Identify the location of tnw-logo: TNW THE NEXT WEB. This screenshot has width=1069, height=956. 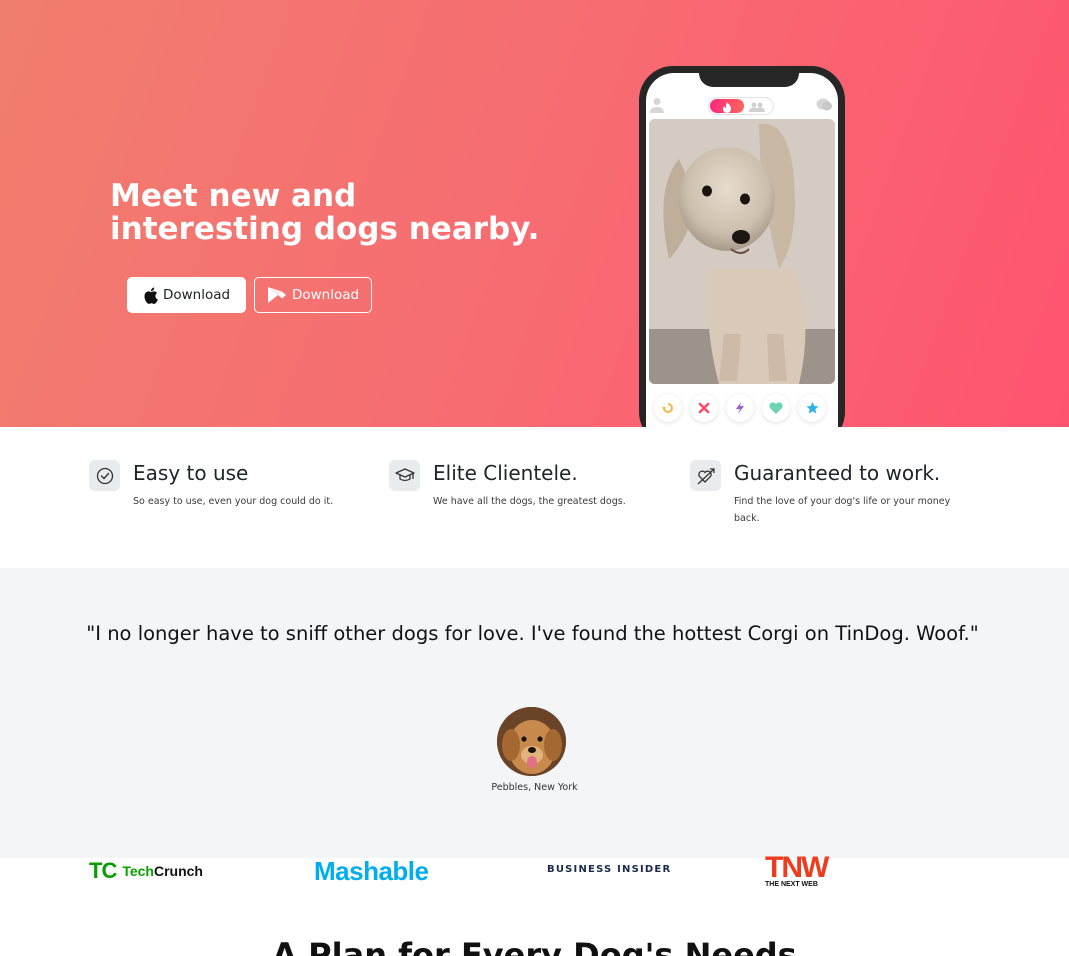
(806, 870).